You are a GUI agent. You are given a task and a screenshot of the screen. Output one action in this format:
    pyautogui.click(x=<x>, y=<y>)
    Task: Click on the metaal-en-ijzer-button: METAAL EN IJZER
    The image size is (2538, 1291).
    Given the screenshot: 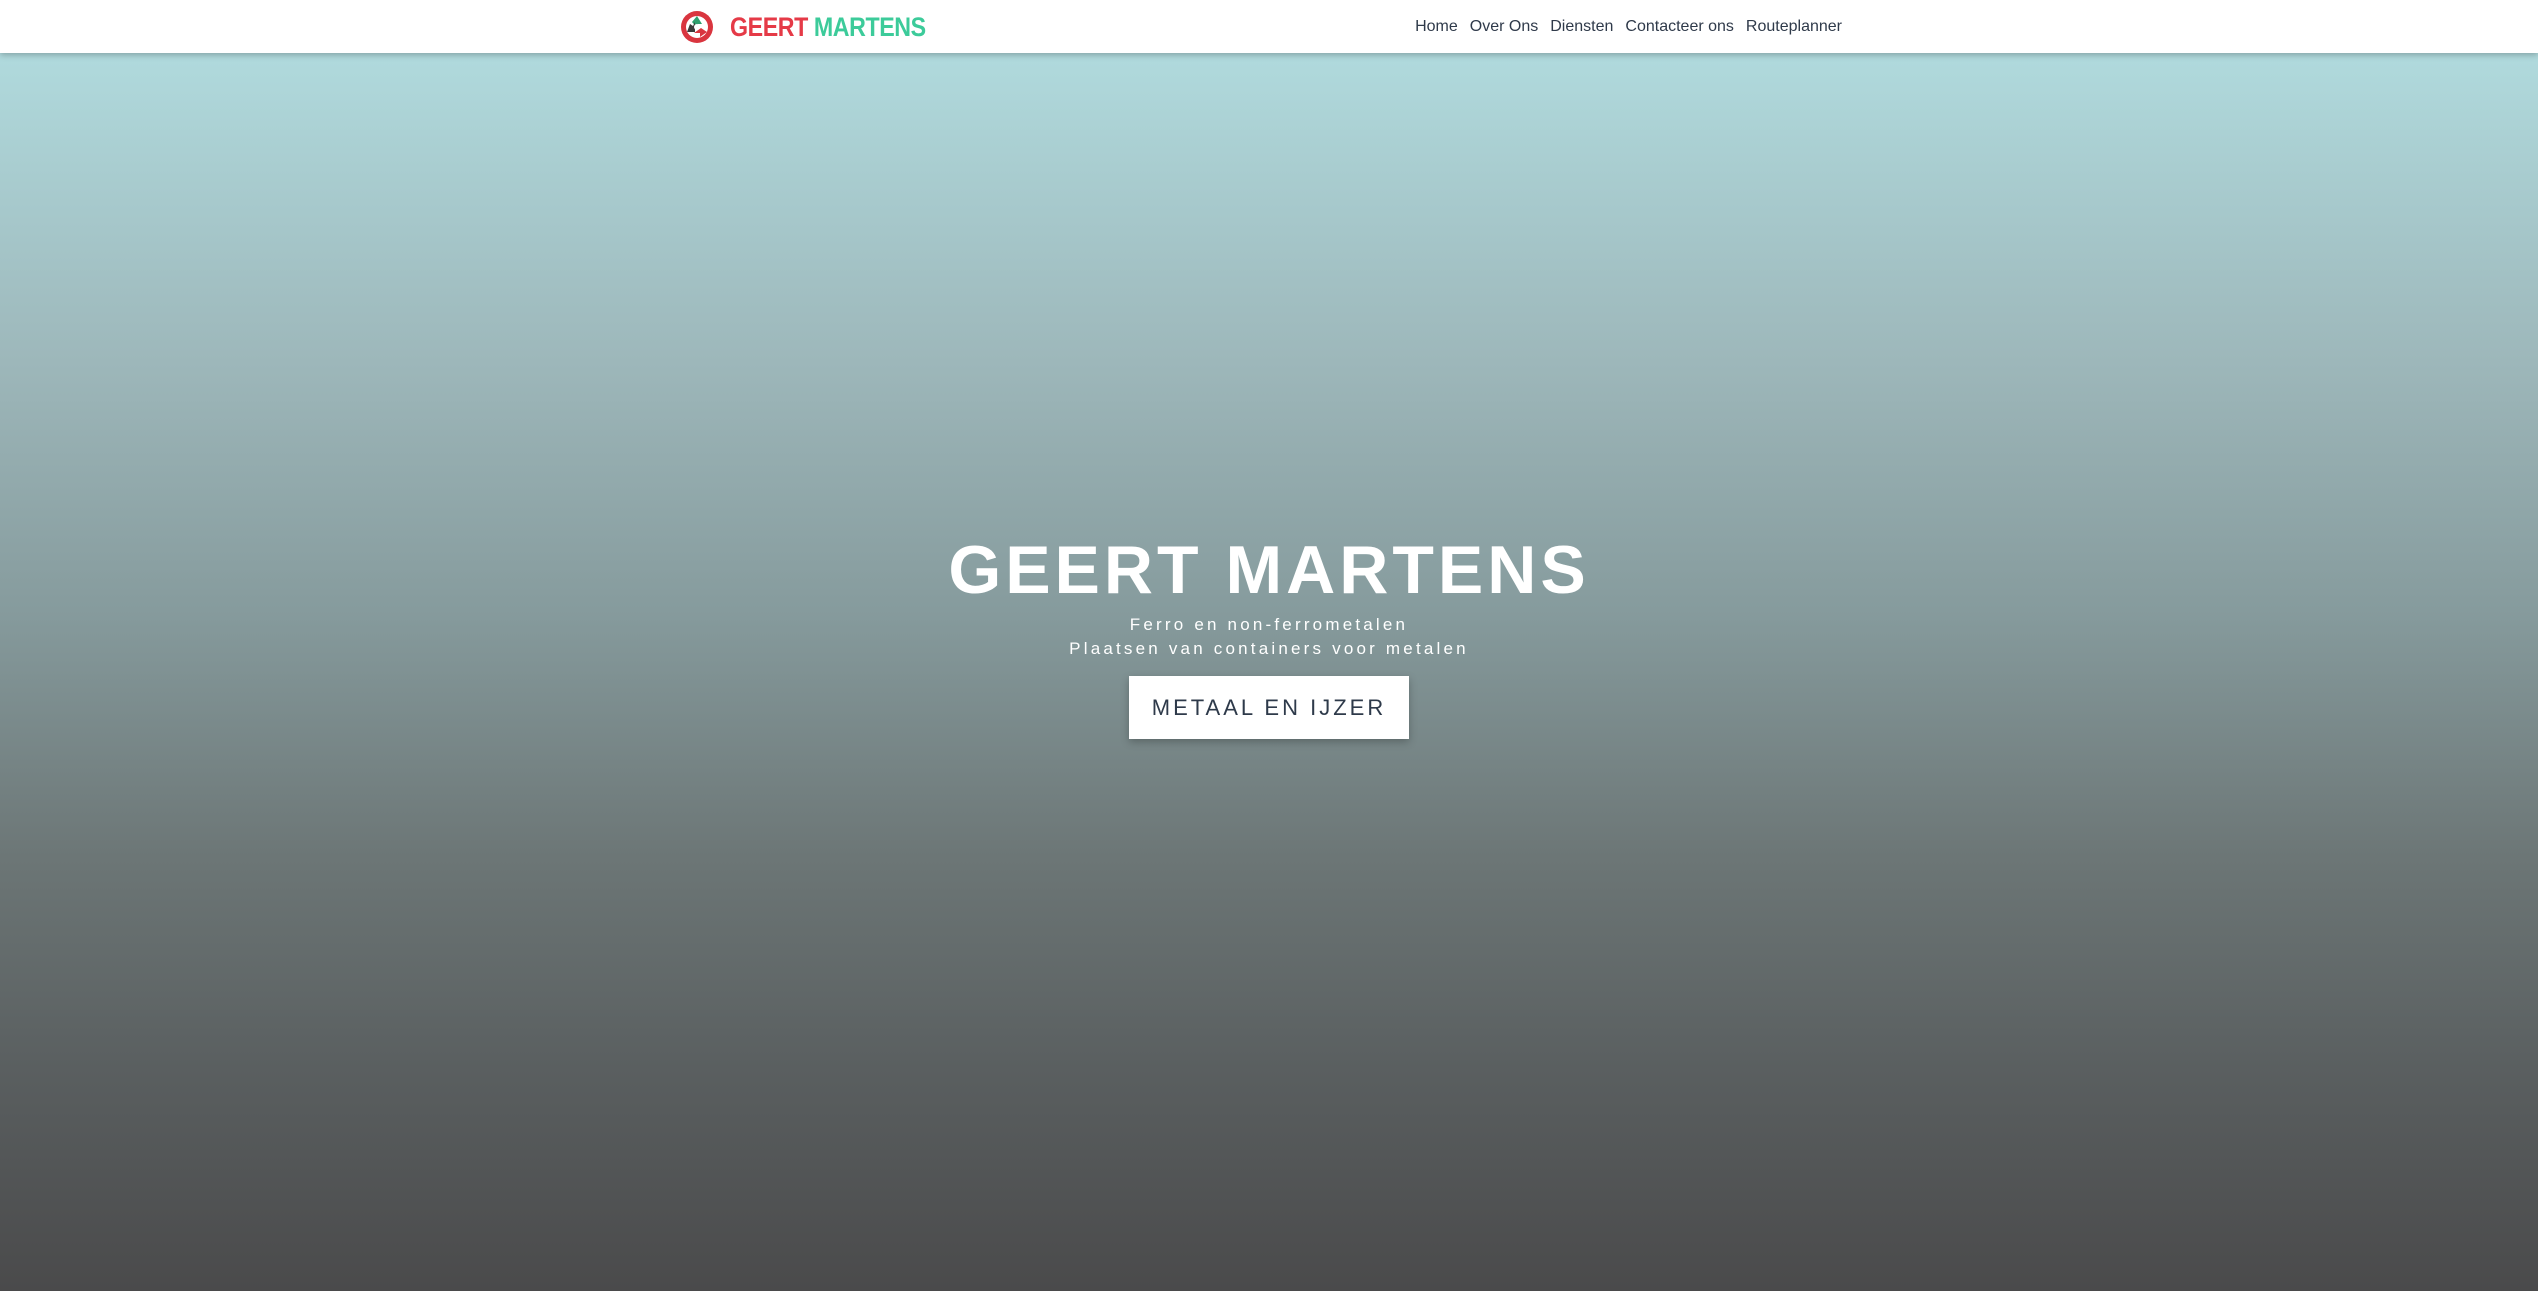 What is the action you would take?
    pyautogui.click(x=1269, y=707)
    